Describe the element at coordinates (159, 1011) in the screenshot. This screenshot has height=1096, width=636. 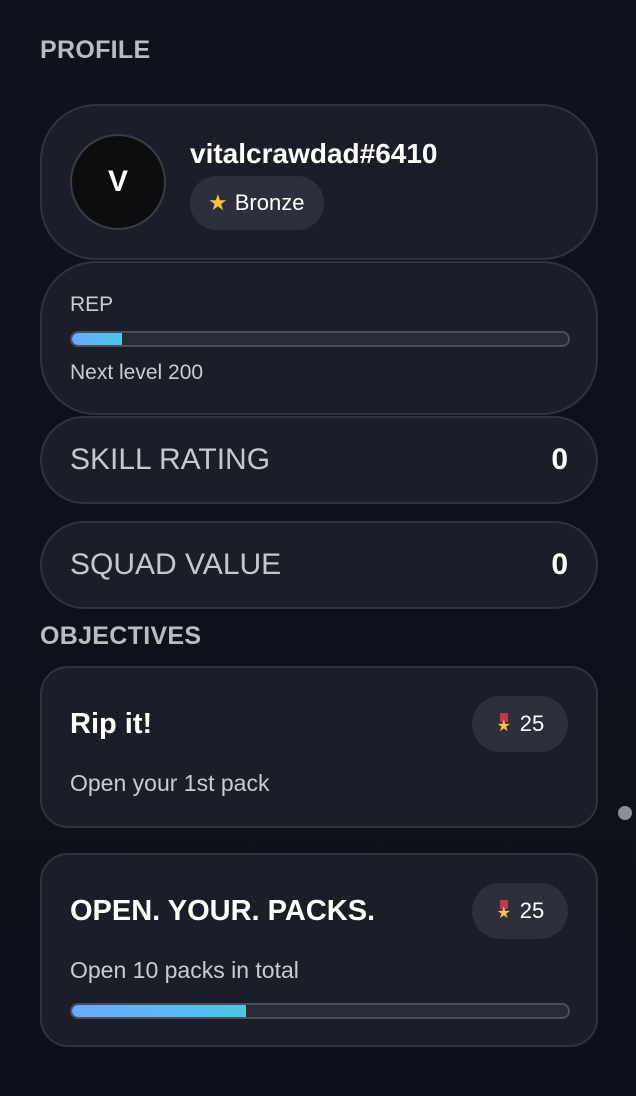
I see `objective-progress-fill` at that location.